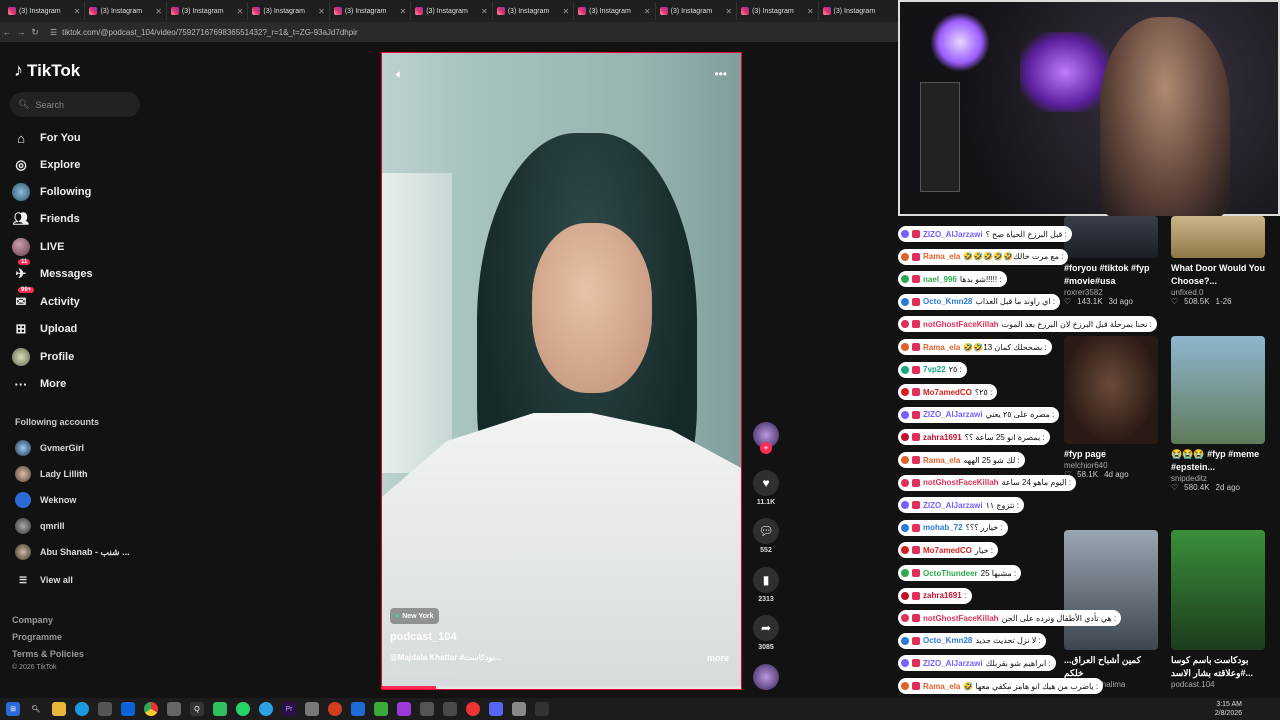 Image resolution: width=1280 pixels, height=720 pixels. I want to click on volume-icon: 🔈︎, so click(399, 74).